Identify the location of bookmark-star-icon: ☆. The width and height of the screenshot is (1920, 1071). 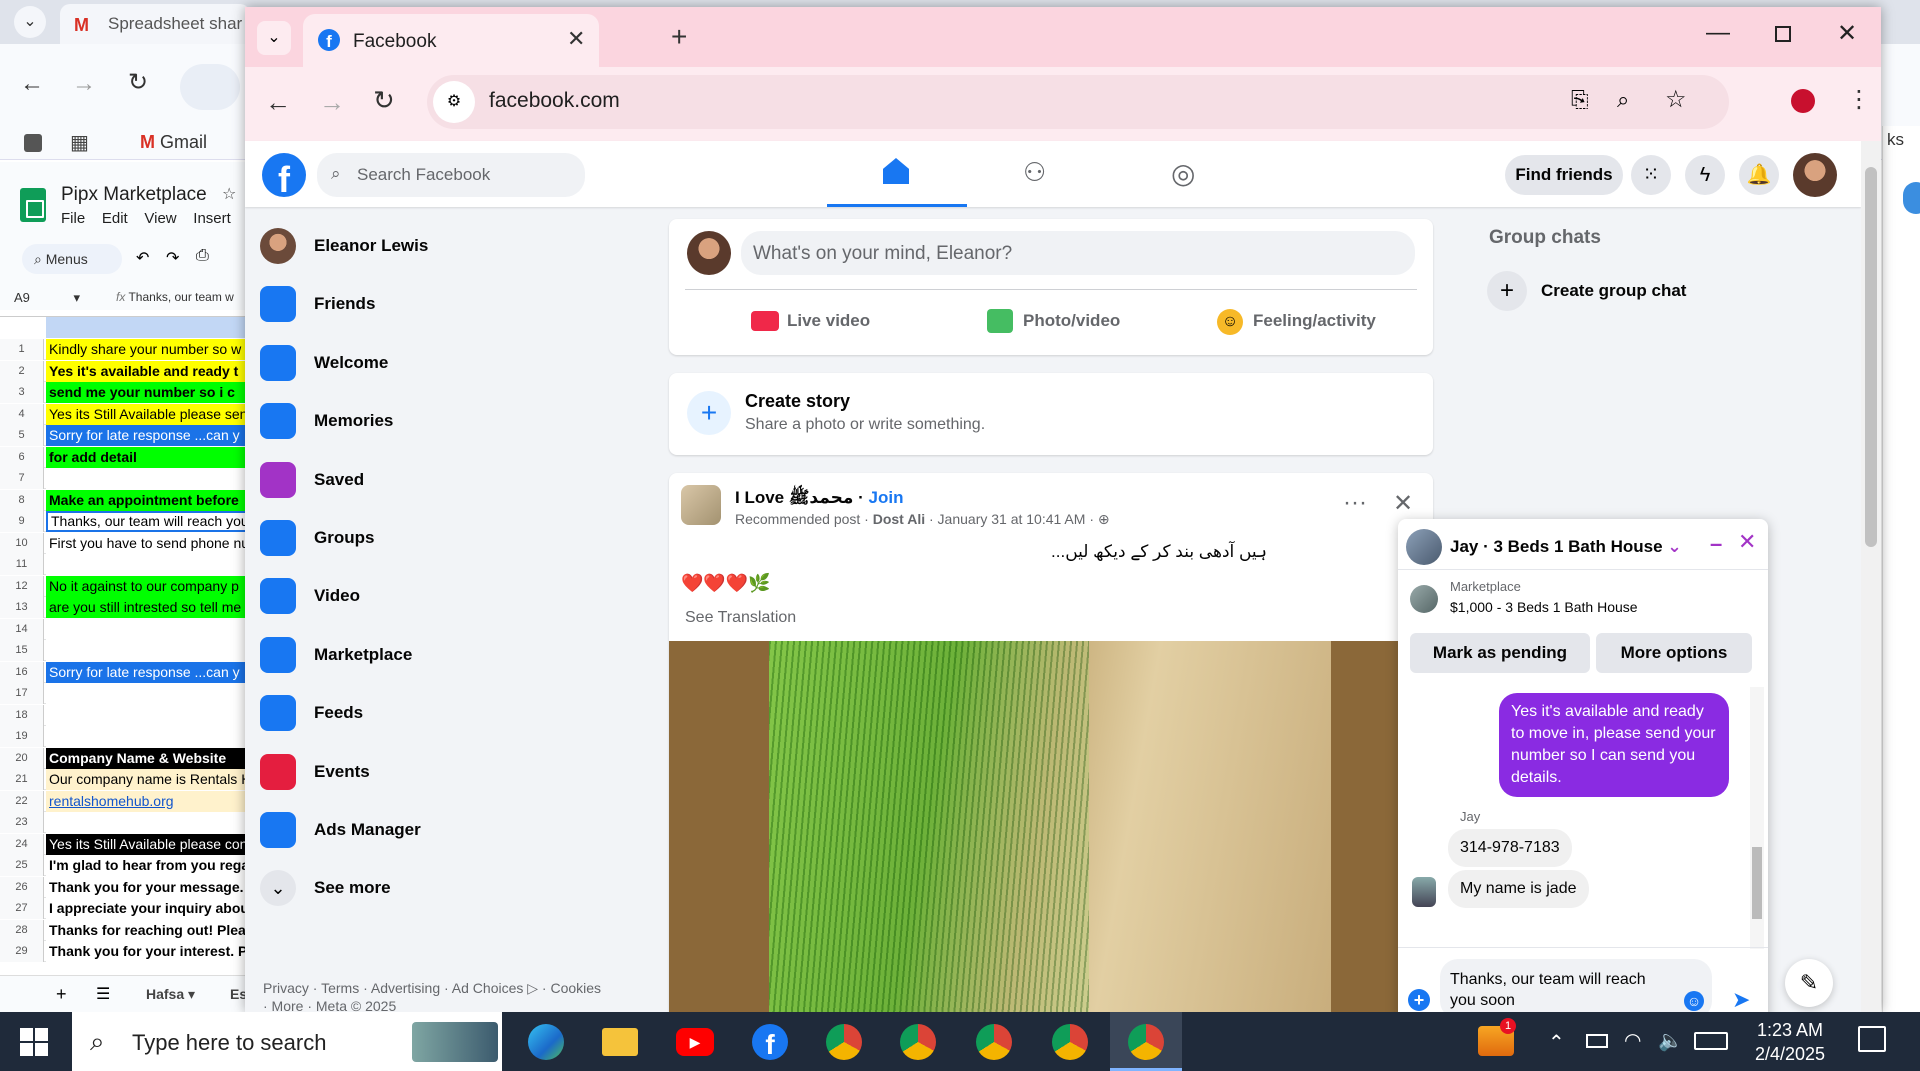
(1676, 99).